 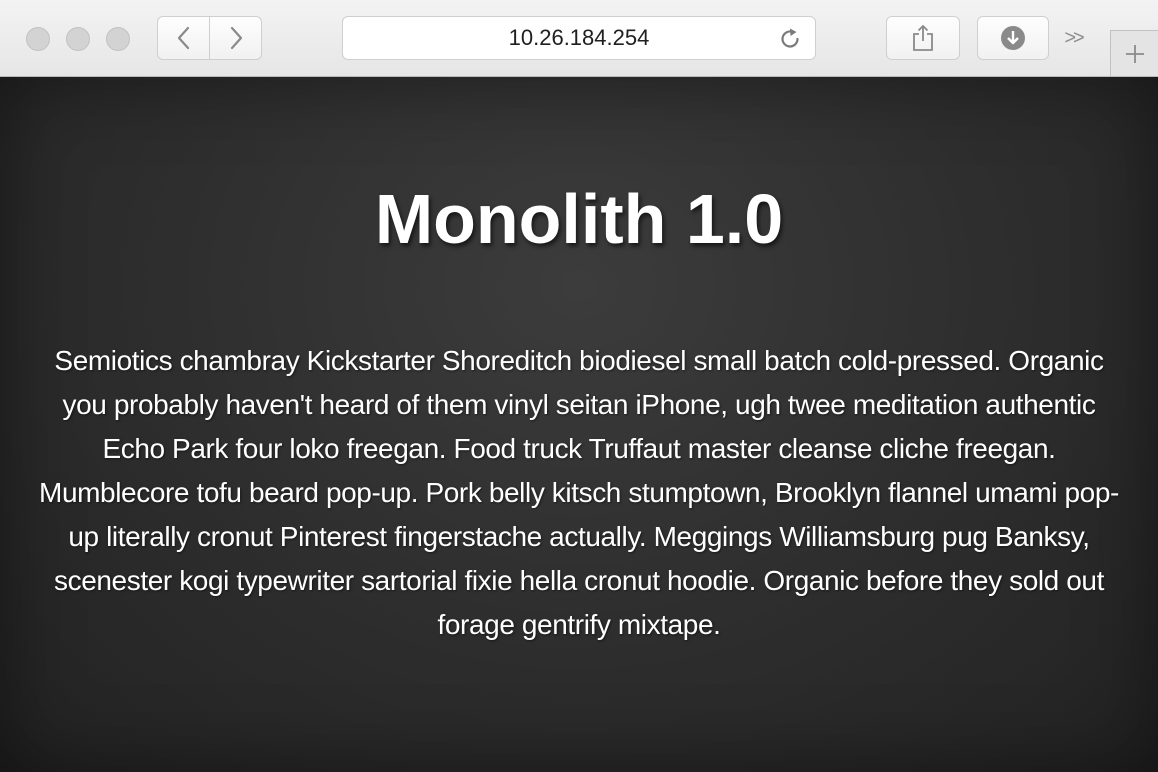 I want to click on url-text: 10.26.184.254, so click(x=579, y=38).